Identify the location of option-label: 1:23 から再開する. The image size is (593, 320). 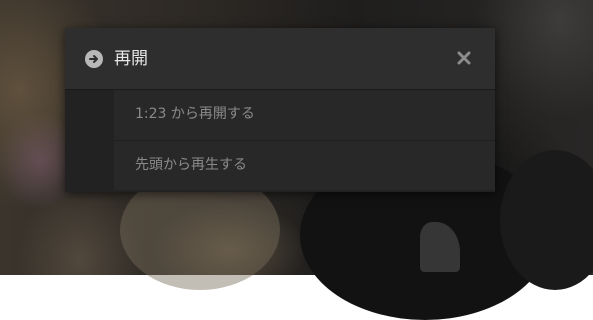
(195, 114).